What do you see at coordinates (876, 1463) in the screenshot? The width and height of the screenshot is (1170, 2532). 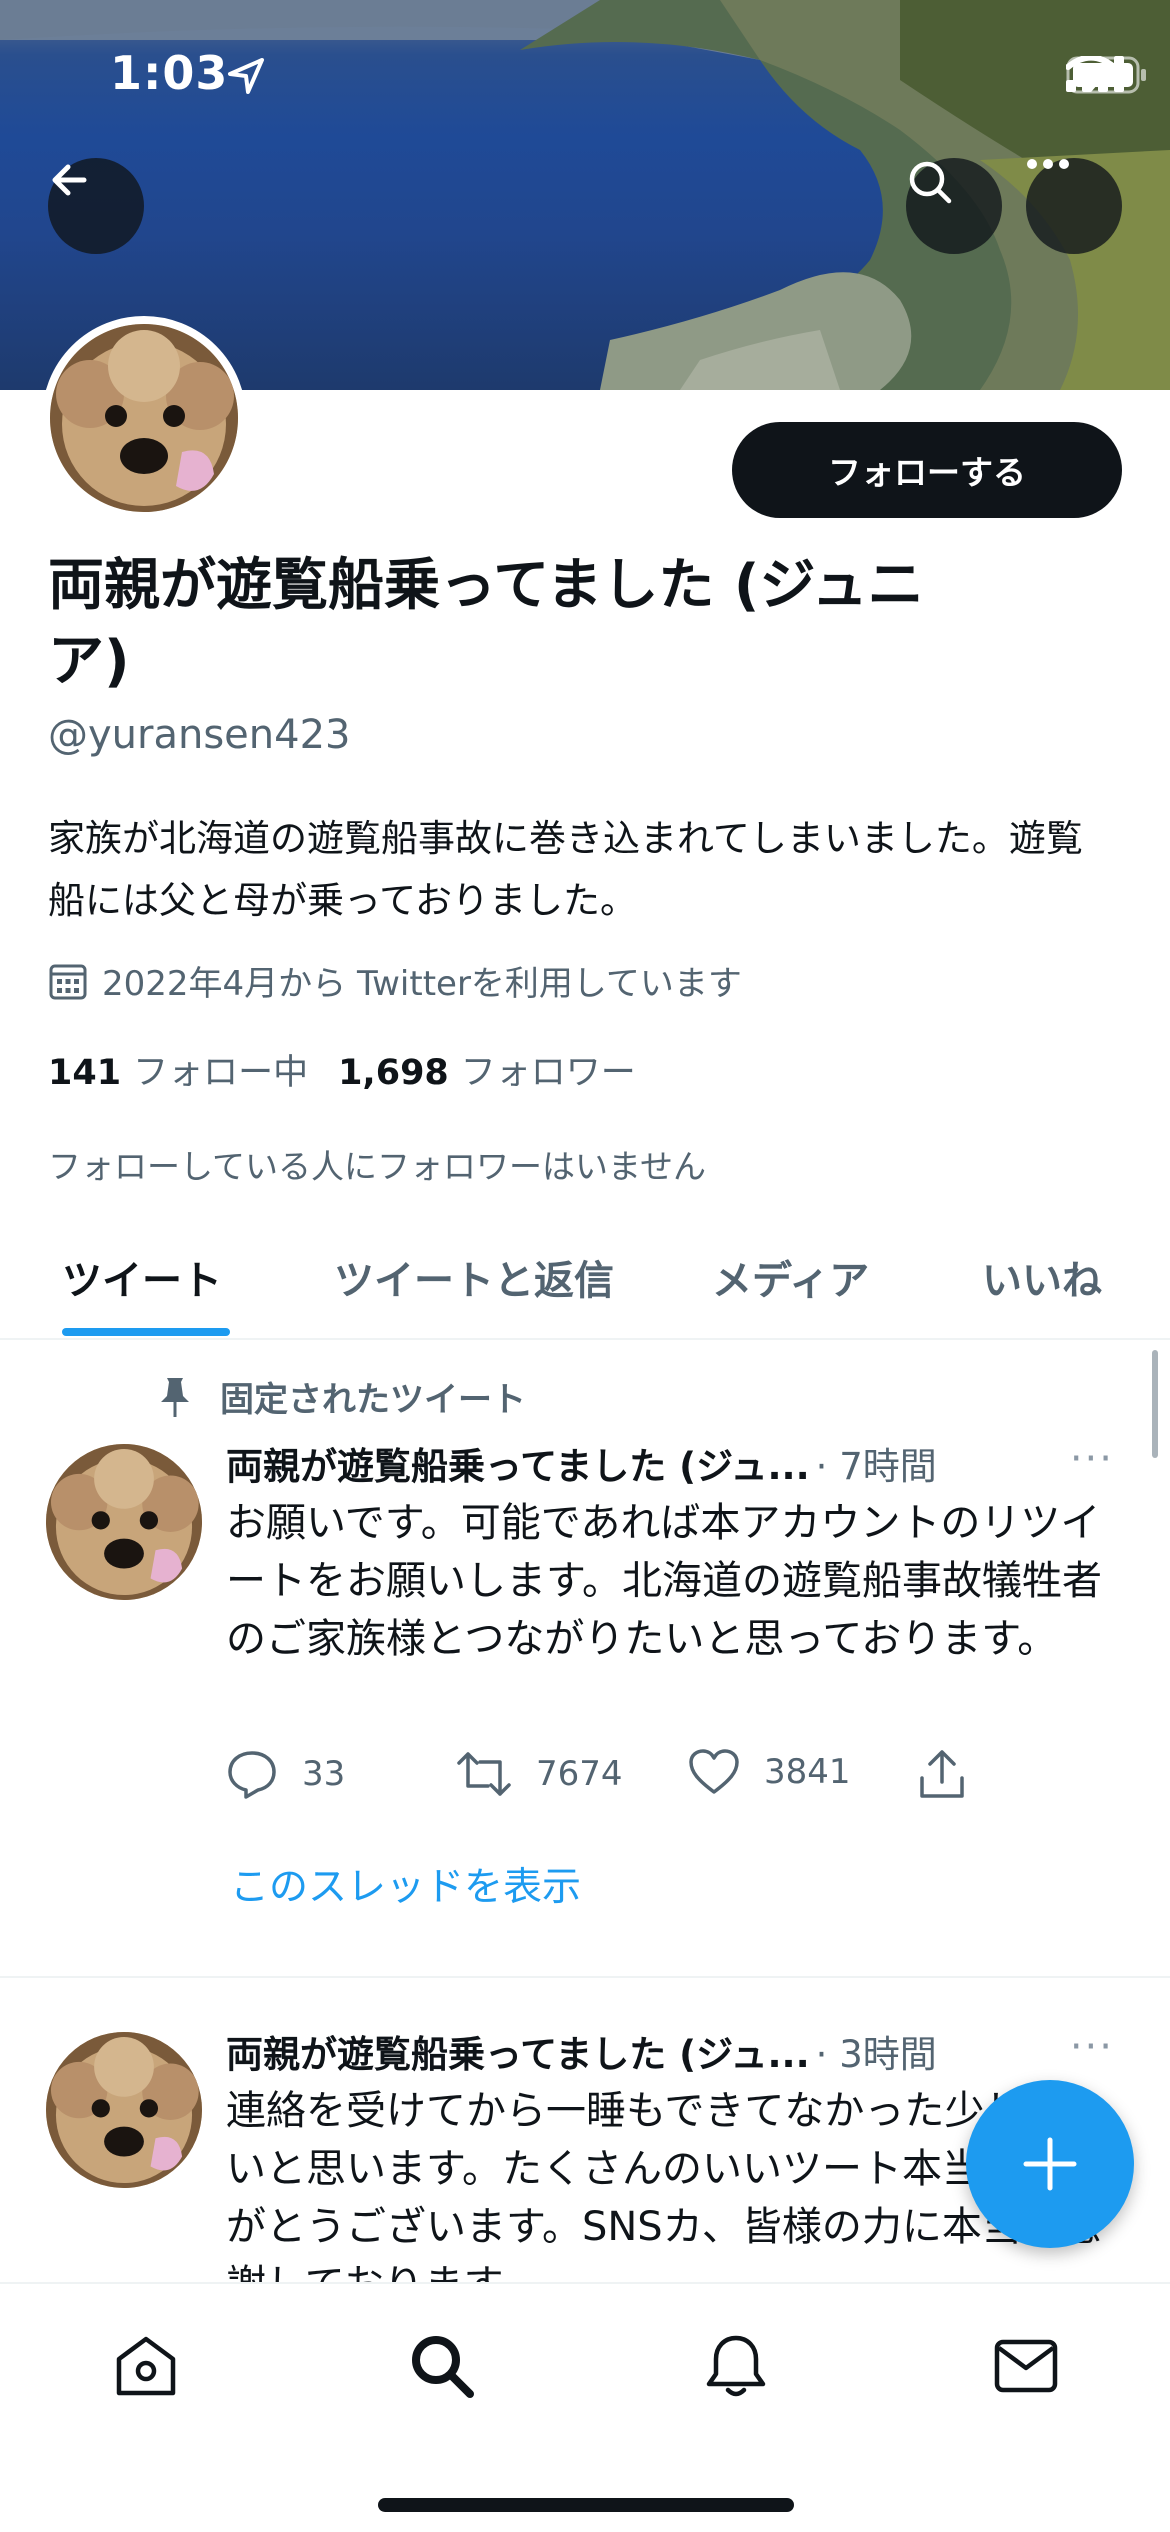 I see `tweet-timestamp: · 7時間` at bounding box center [876, 1463].